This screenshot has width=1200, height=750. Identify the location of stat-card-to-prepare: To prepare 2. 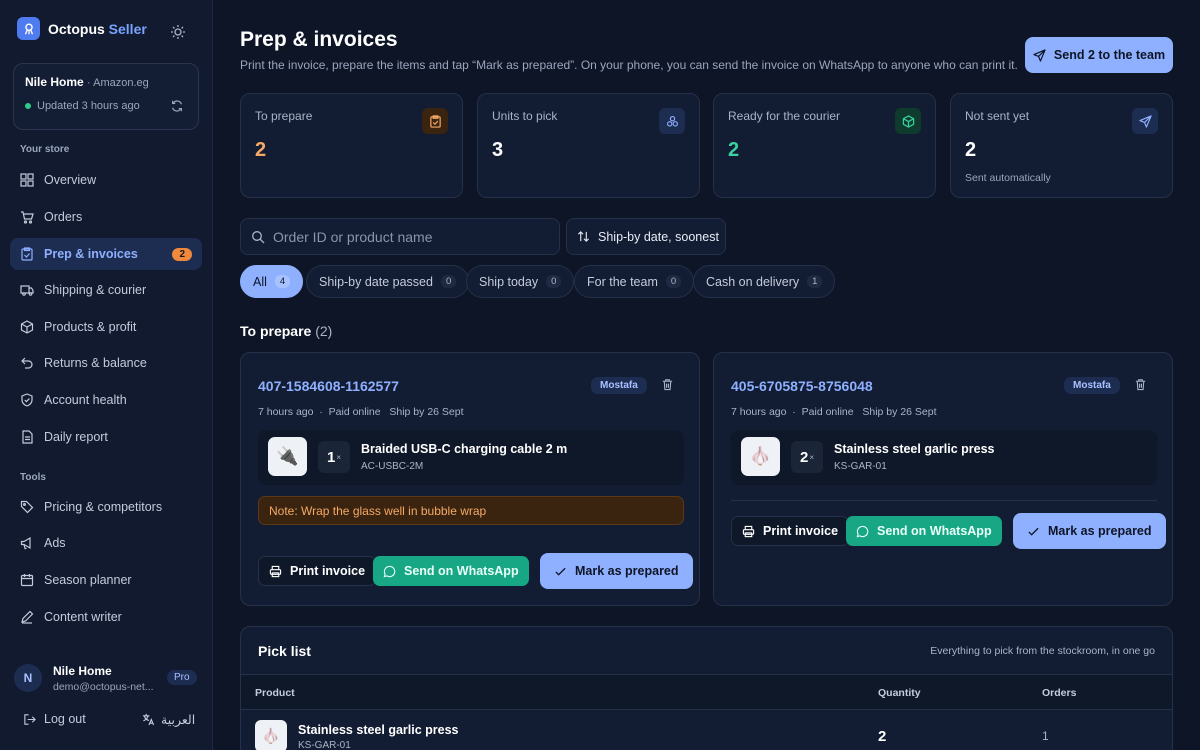
(351, 145).